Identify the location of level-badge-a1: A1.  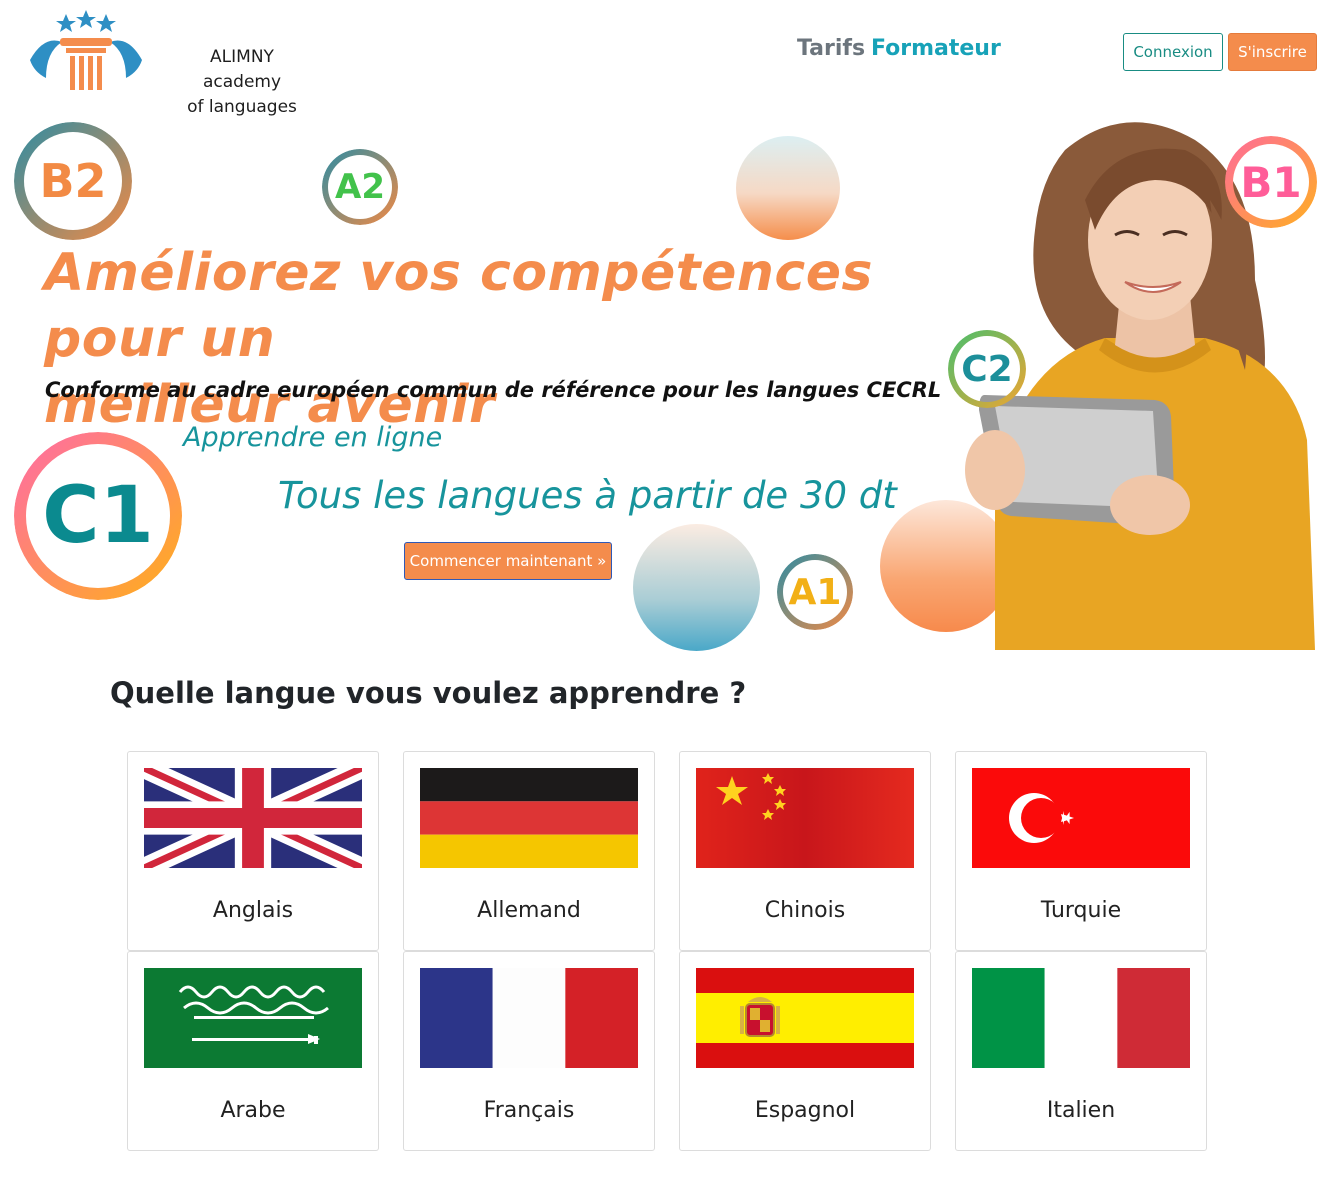
(815, 592).